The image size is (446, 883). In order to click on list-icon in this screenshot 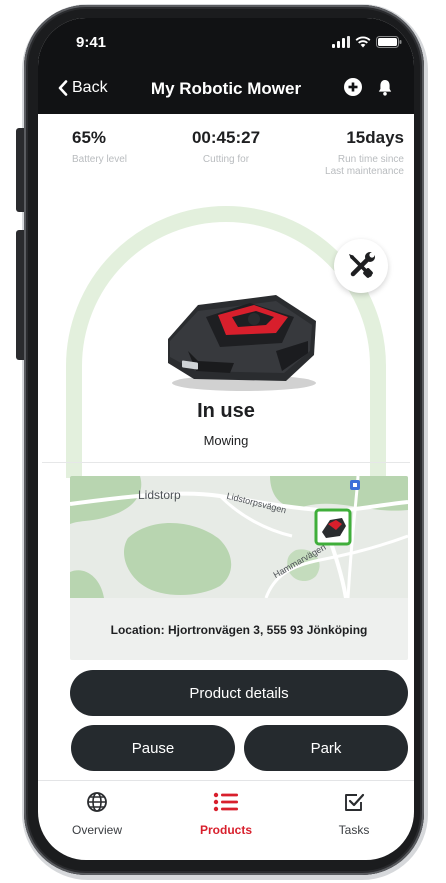, I will do `click(225, 802)`.